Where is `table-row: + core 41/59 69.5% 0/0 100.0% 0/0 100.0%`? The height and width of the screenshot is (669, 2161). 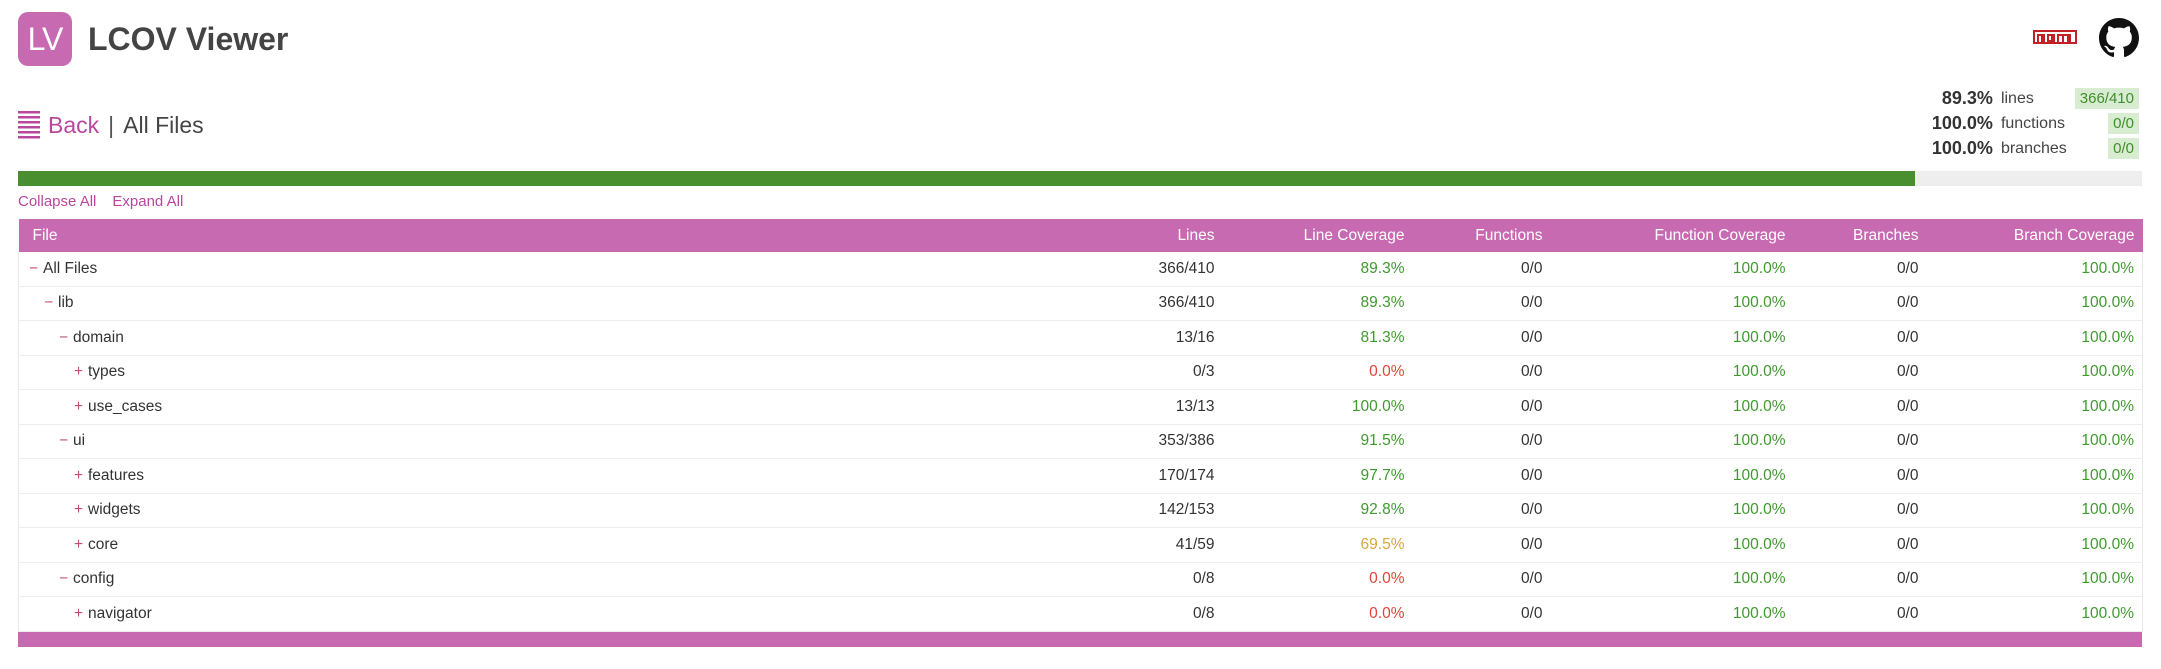
table-row: + core 41/59 69.5% 0/0 100.0% 0/0 100.0% is located at coordinates (1080, 545).